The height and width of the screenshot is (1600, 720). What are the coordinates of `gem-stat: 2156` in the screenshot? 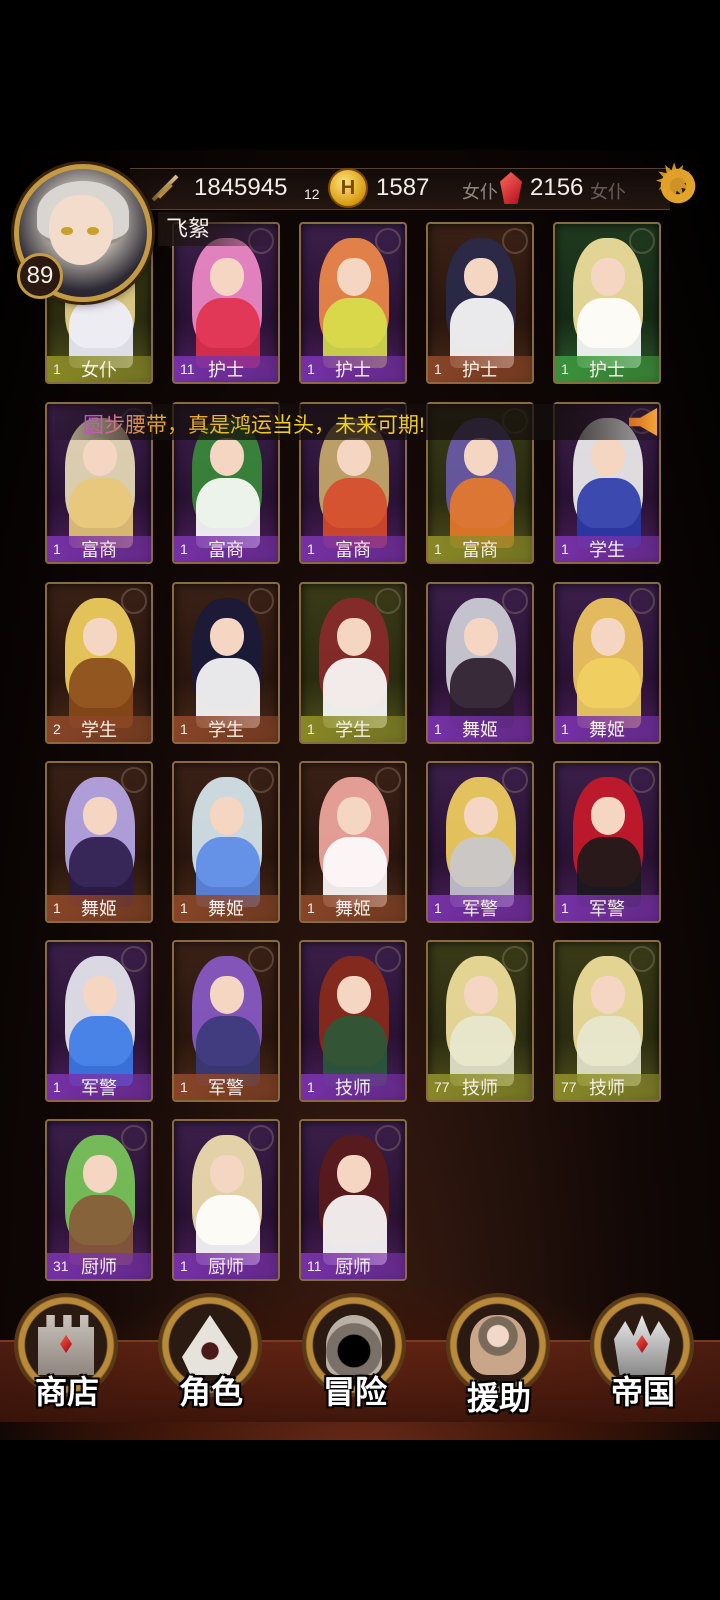 It's located at (541, 188).